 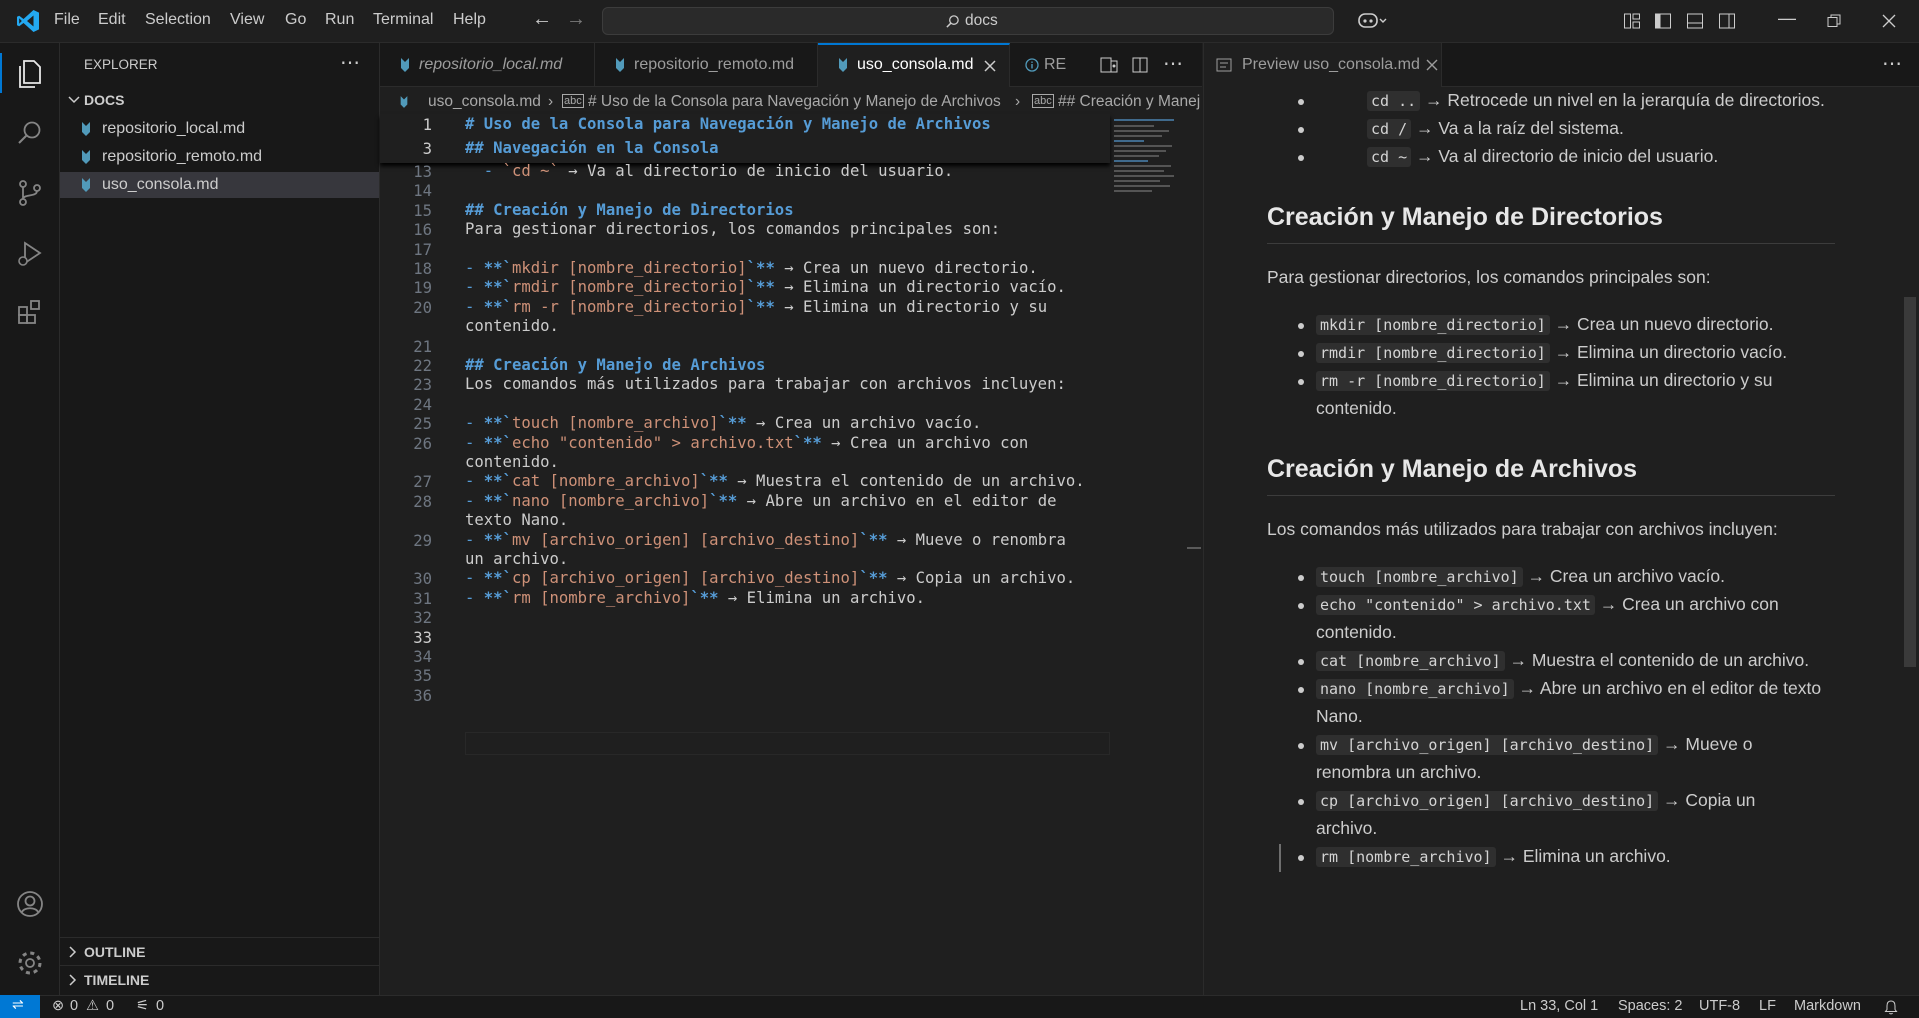 What do you see at coordinates (542, 19) in the screenshot?
I see `back-arrow-icon: ←` at bounding box center [542, 19].